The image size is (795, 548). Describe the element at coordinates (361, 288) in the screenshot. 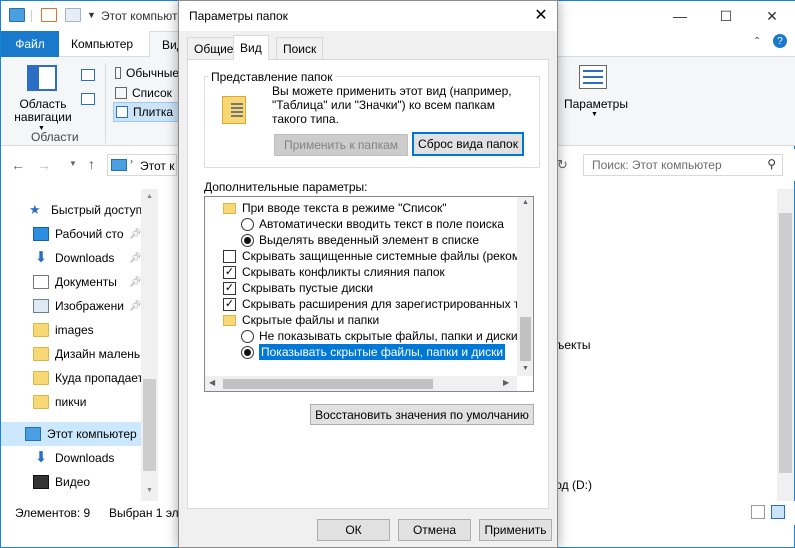

I see `list-item: ✓ Скрывать пустые диски` at that location.